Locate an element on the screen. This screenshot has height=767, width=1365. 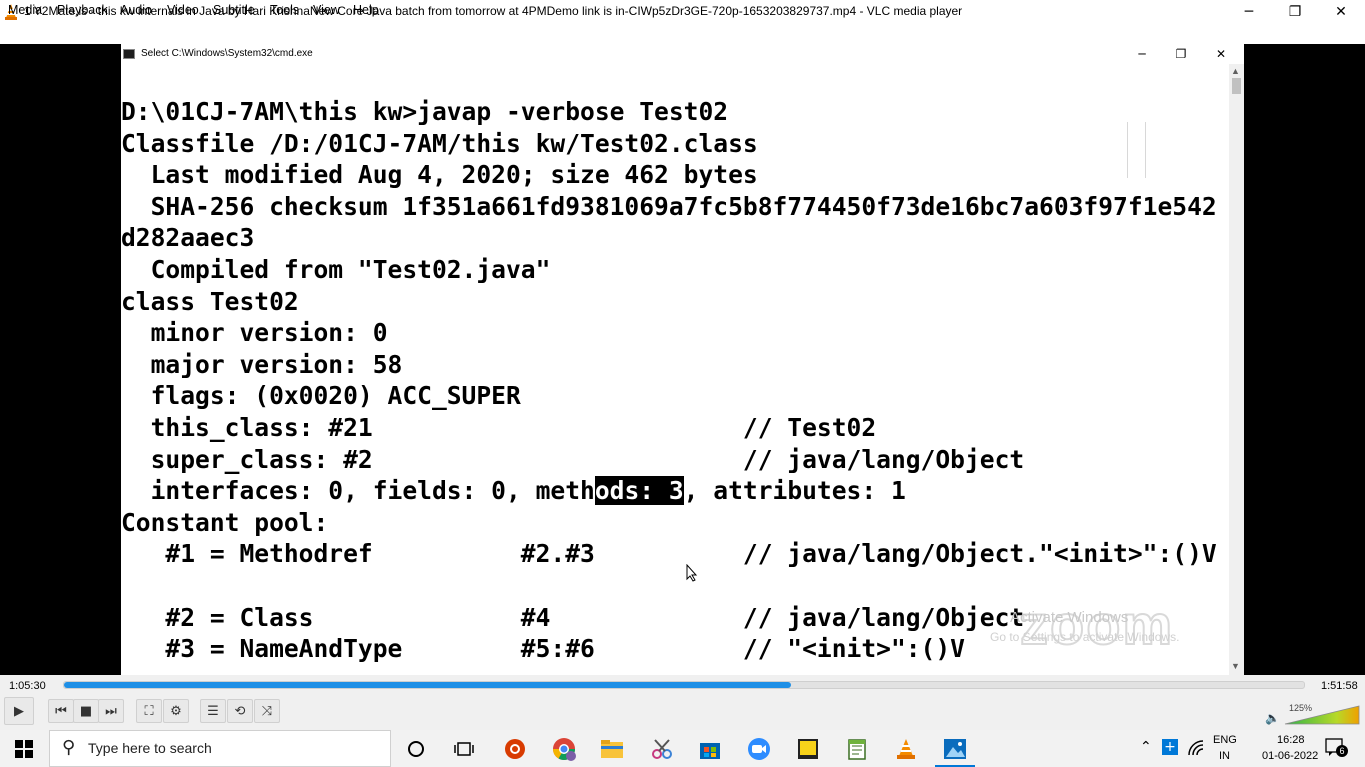
console-line: this_class: #21 // Test02 is located at coordinates (499, 427).